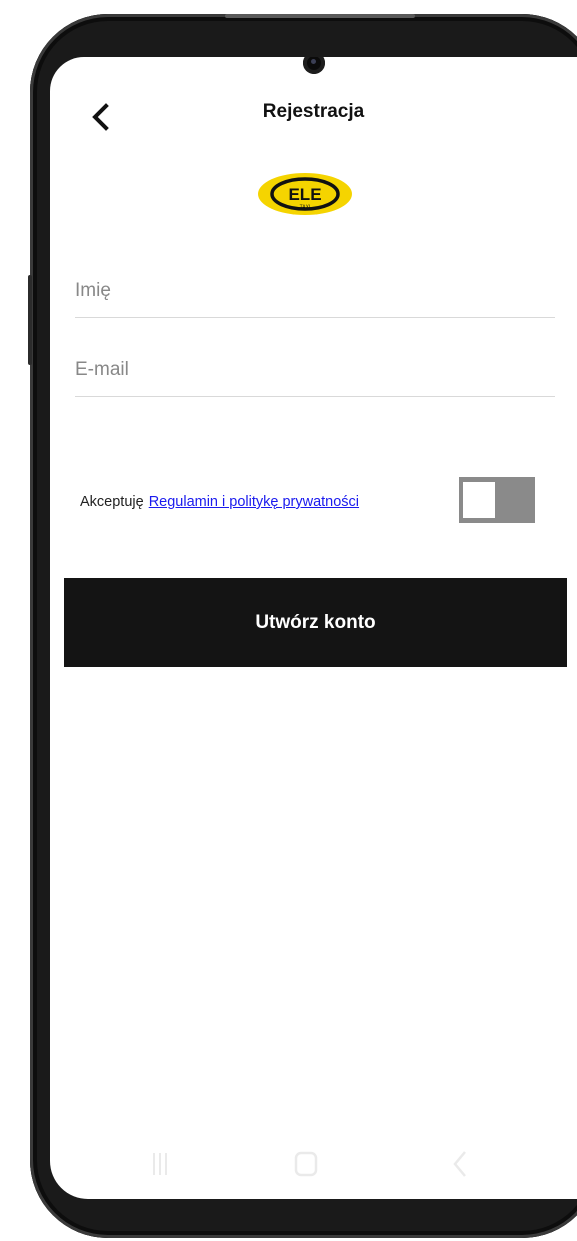 Image resolution: width=577 pixels, height=1241 pixels. Describe the element at coordinates (112, 502) in the screenshot. I see `terms-prefix: Akceptuję` at that location.